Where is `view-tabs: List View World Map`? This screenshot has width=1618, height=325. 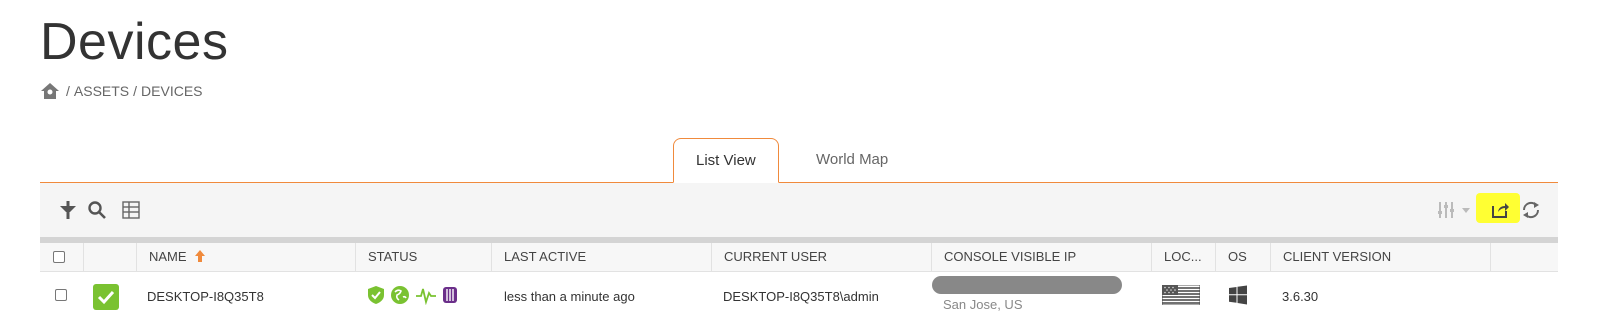
view-tabs: List View World Map is located at coordinates (799, 160).